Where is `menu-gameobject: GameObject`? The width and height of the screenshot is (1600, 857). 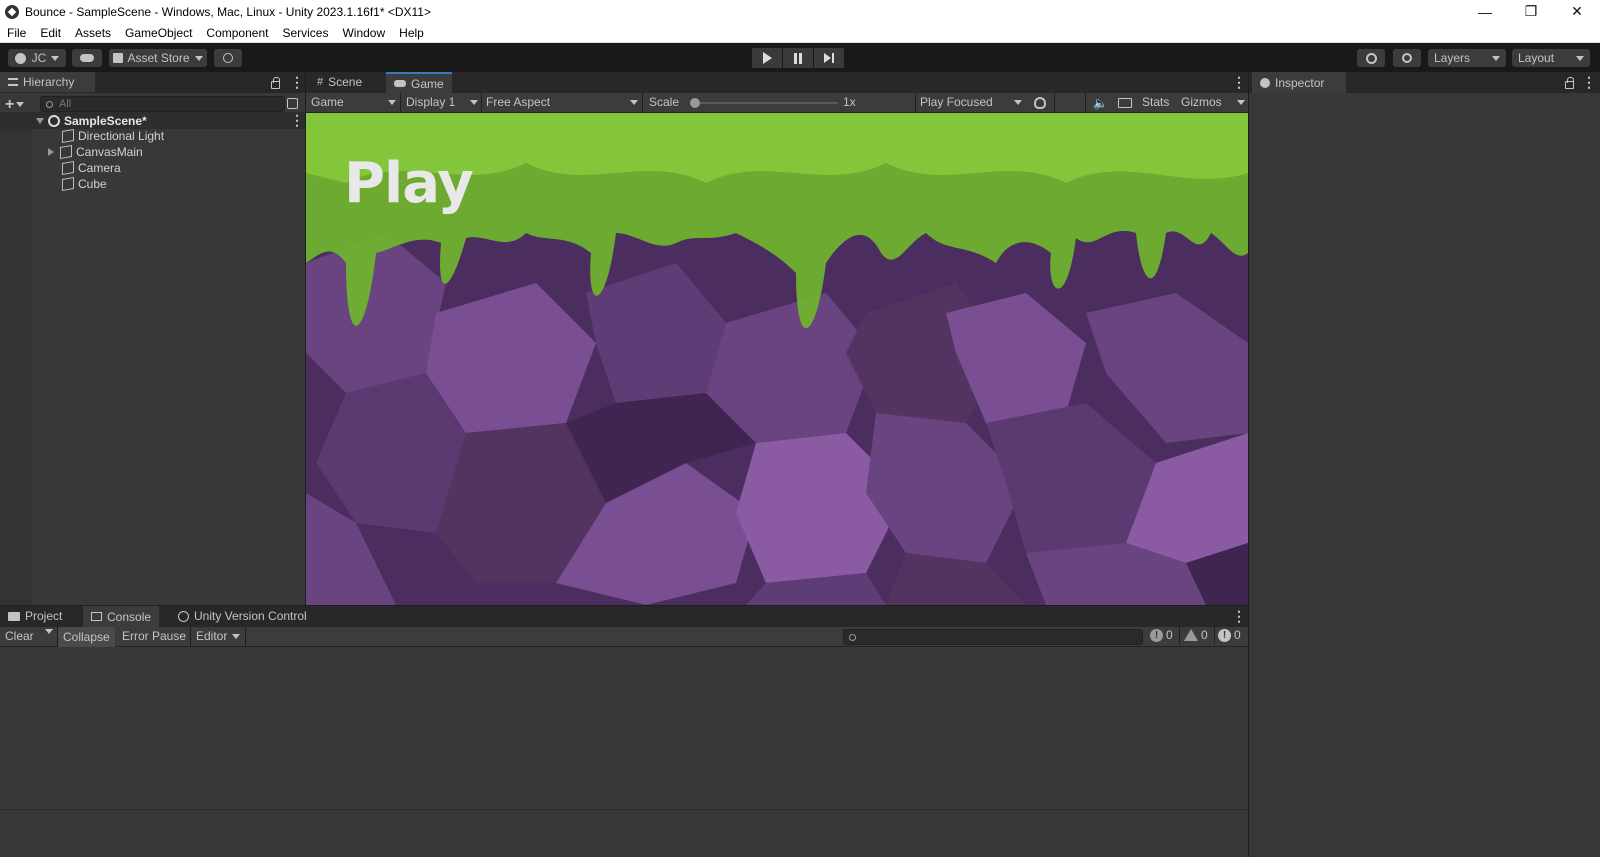
menu-gameobject: GameObject is located at coordinates (158, 33).